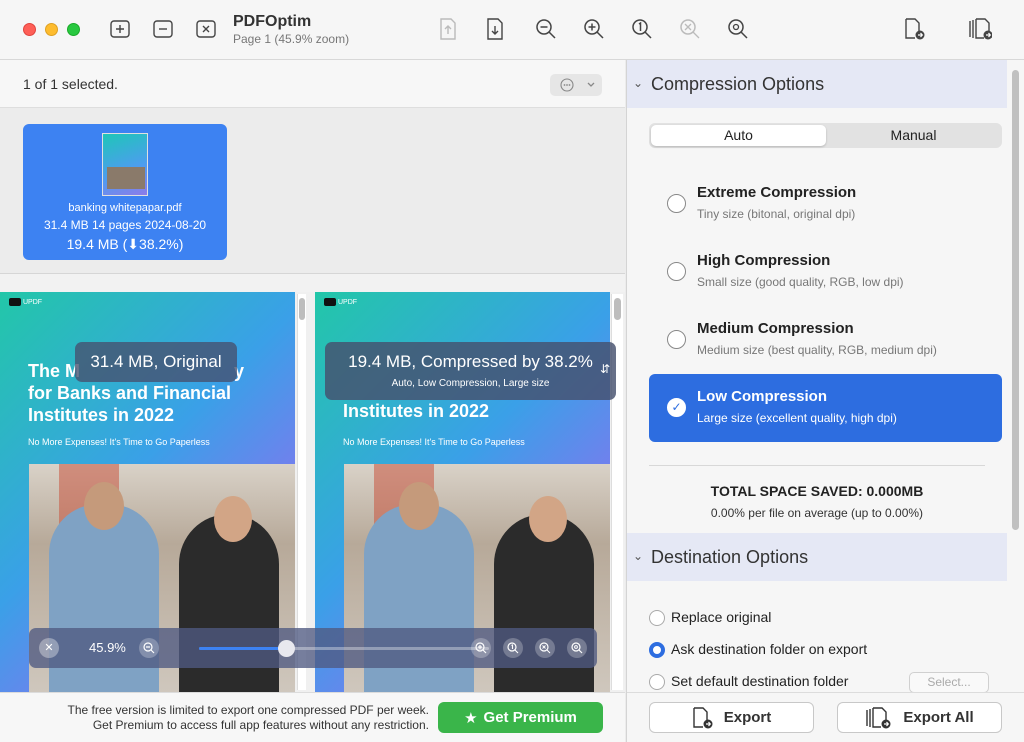  What do you see at coordinates (776, 214) in the screenshot?
I see `option-desc: Tiny size (bitonal, original dpi)` at bounding box center [776, 214].